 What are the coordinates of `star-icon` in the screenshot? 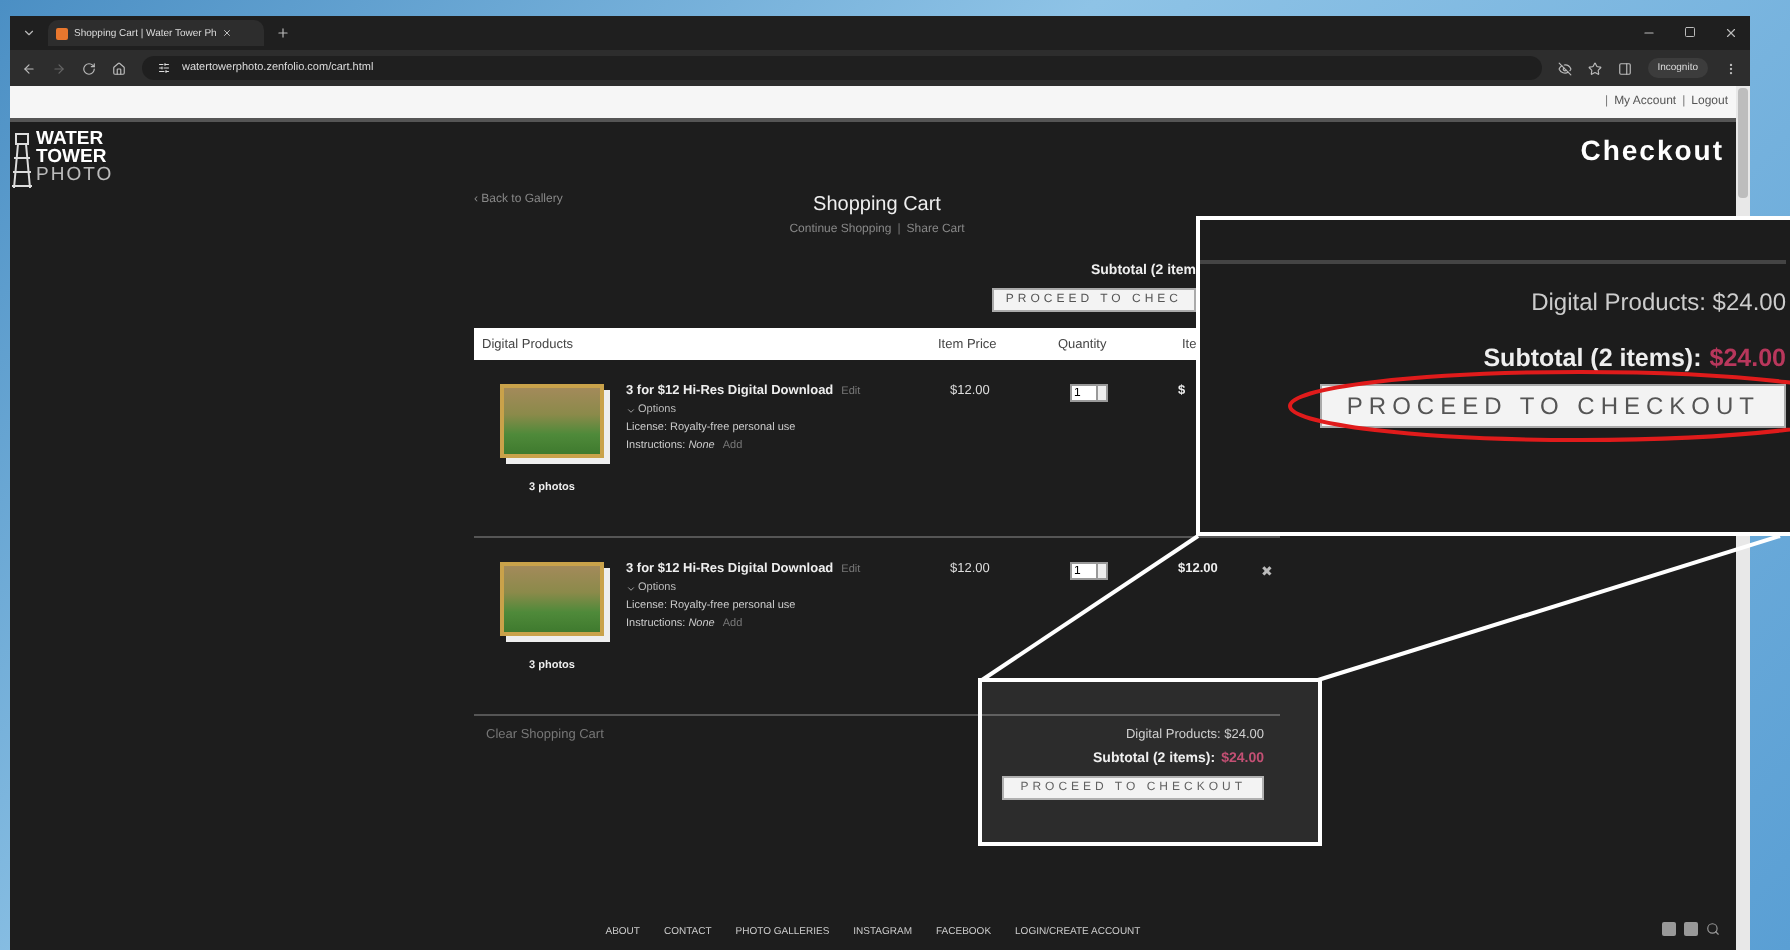 It's located at (1594, 68).